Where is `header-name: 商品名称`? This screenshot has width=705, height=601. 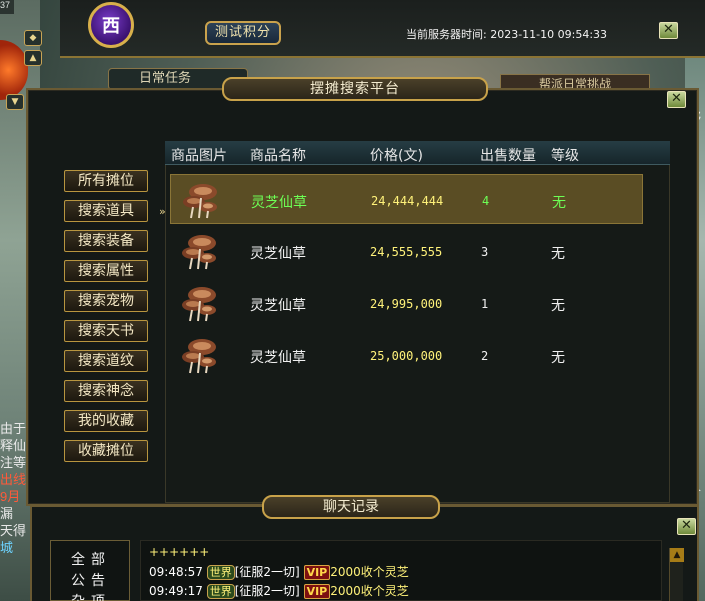
header-name: 商品名称 is located at coordinates (278, 156).